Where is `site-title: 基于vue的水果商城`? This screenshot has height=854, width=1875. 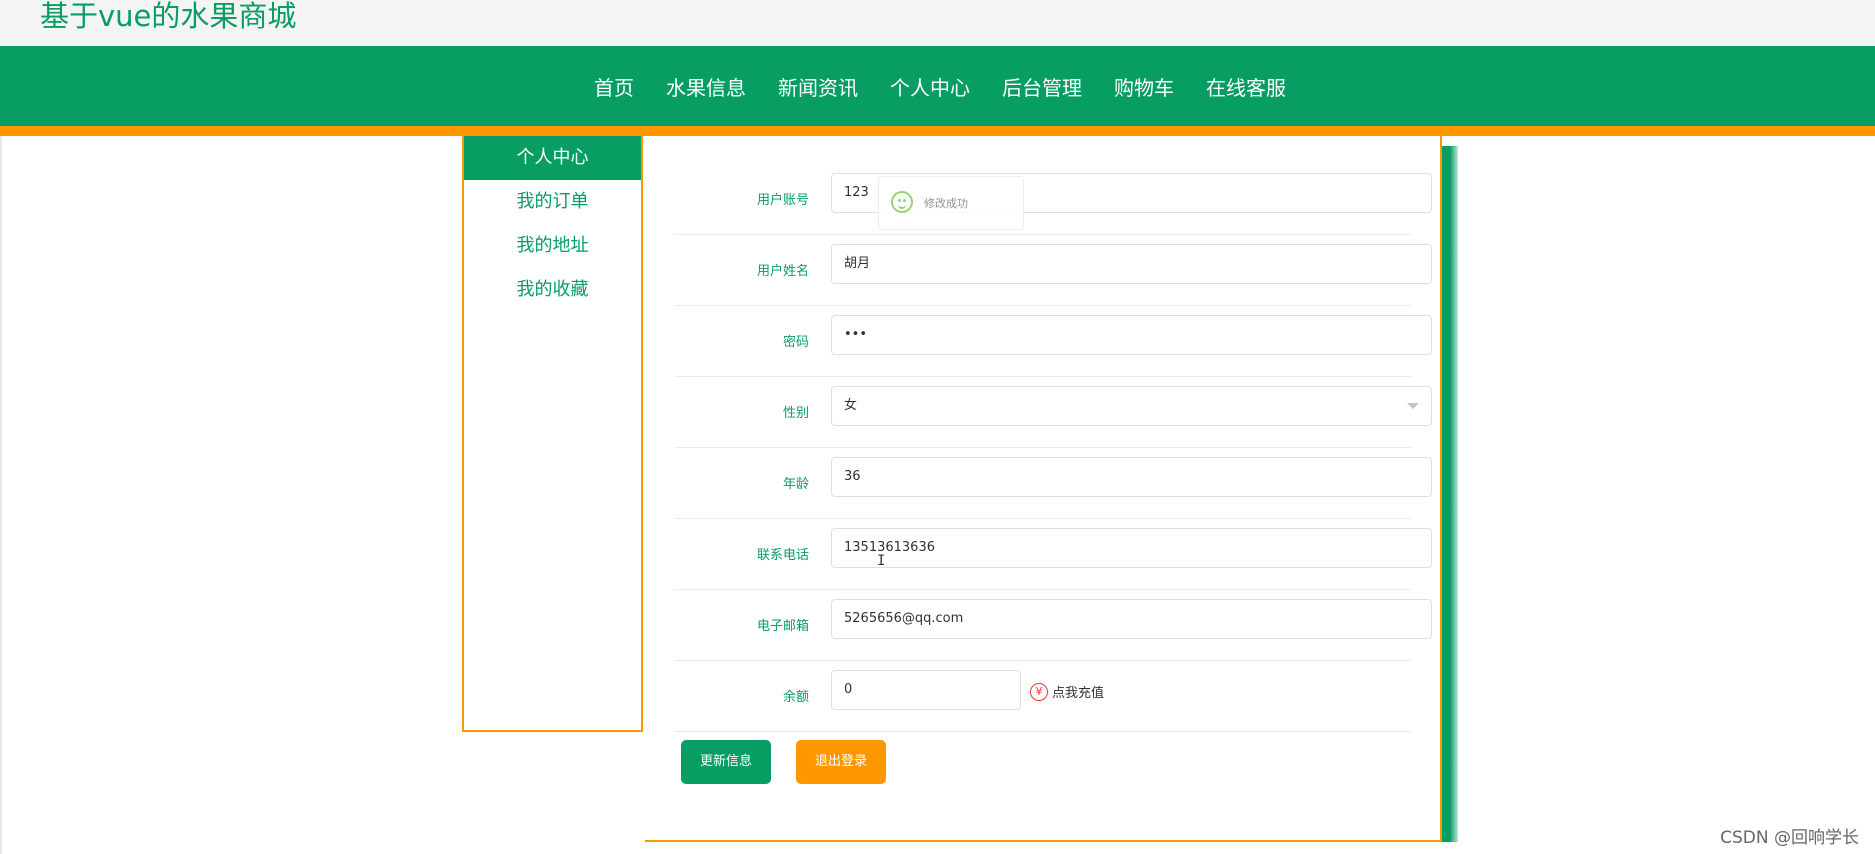 site-title: 基于vue的水果商城 is located at coordinates (168, 18).